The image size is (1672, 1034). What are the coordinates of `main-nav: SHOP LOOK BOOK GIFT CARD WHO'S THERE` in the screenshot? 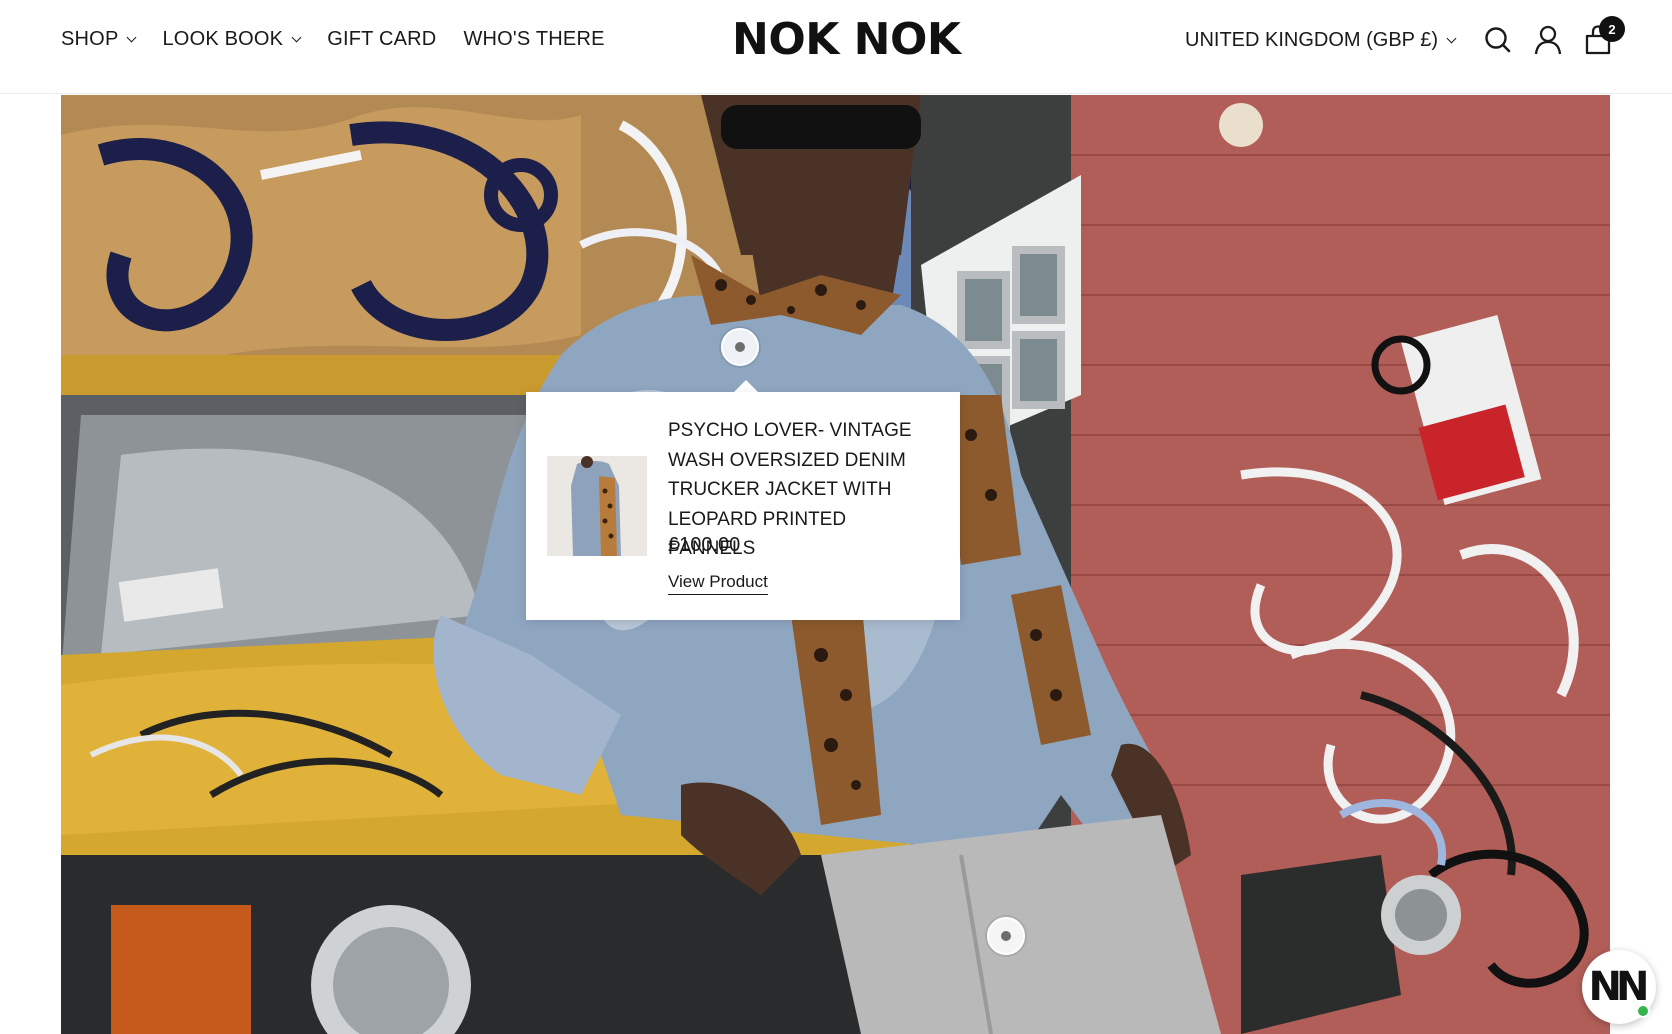 It's located at (346, 39).